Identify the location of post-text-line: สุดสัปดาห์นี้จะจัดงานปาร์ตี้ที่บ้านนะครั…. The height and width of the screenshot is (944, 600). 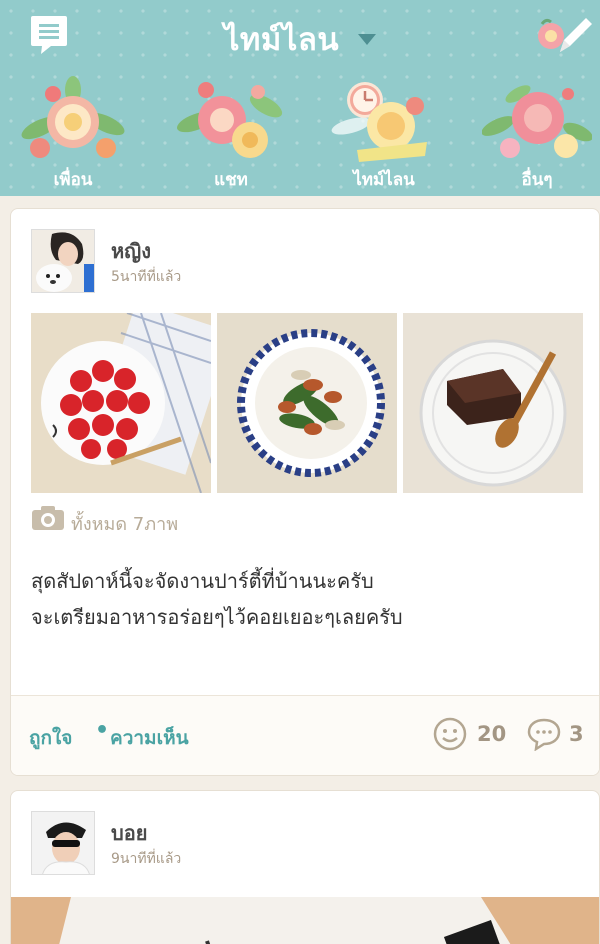
(202, 581).